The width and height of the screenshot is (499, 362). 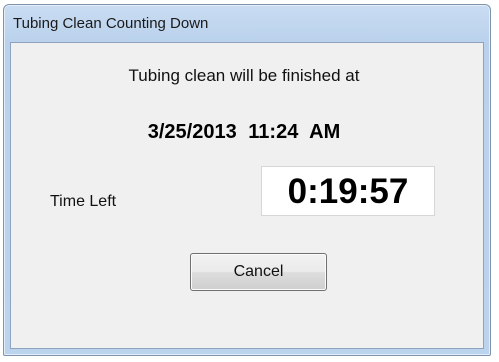 What do you see at coordinates (348, 191) in the screenshot?
I see `countdown-display: 0:19:57` at bounding box center [348, 191].